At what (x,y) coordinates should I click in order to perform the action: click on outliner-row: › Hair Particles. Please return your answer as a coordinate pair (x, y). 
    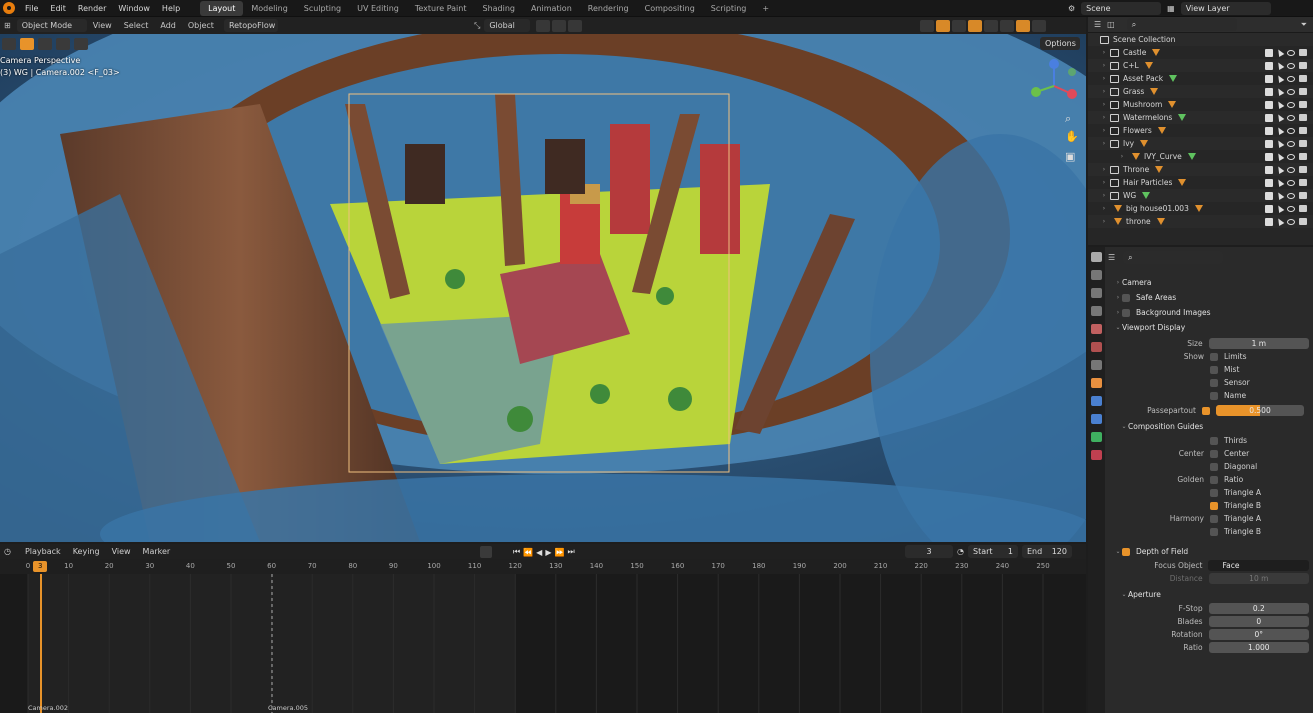
    Looking at the image, I should click on (1200, 182).